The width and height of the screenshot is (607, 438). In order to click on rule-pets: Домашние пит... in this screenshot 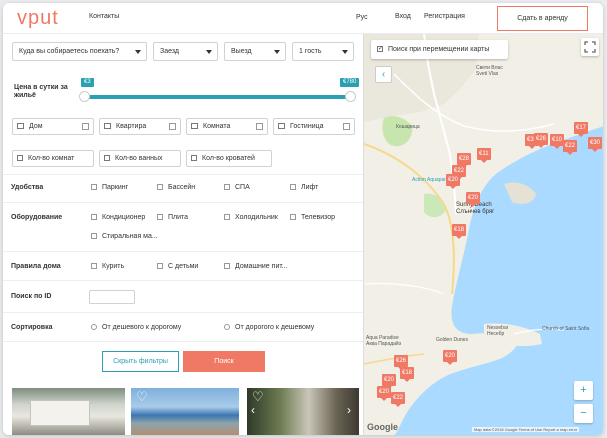, I will do `click(256, 266)`.